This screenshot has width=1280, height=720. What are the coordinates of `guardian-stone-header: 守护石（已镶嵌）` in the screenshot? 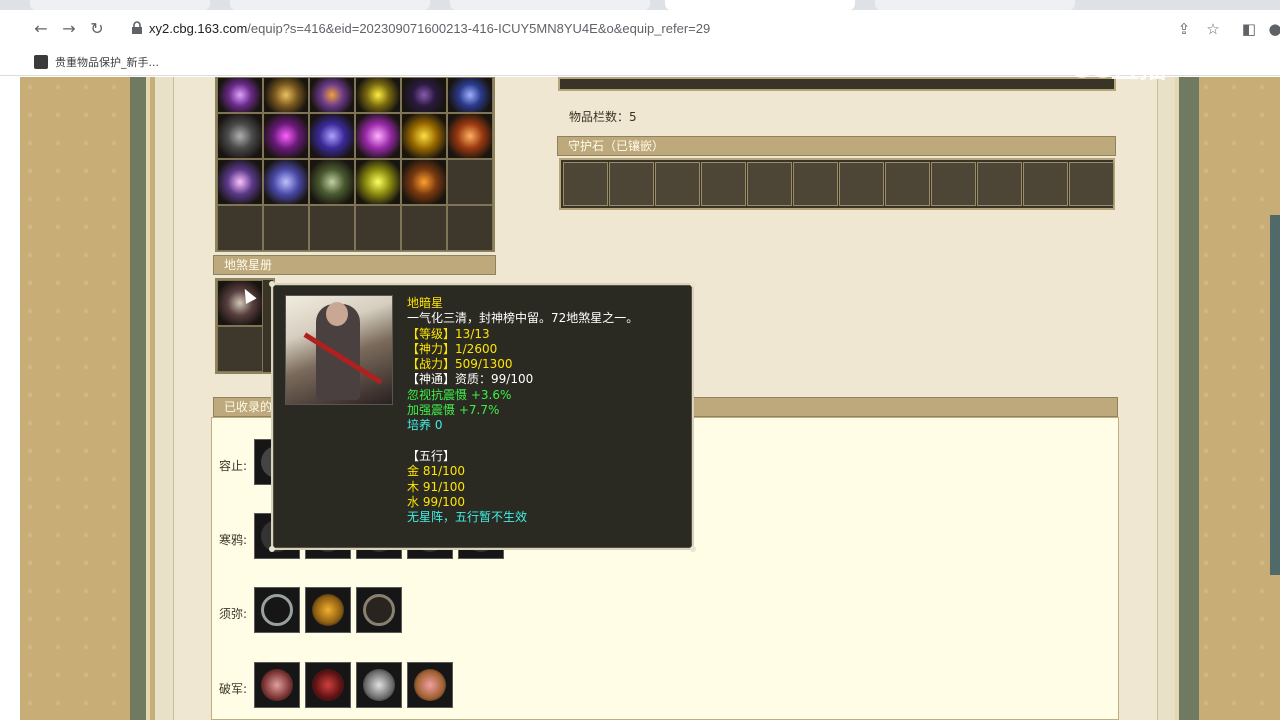 It's located at (836, 146).